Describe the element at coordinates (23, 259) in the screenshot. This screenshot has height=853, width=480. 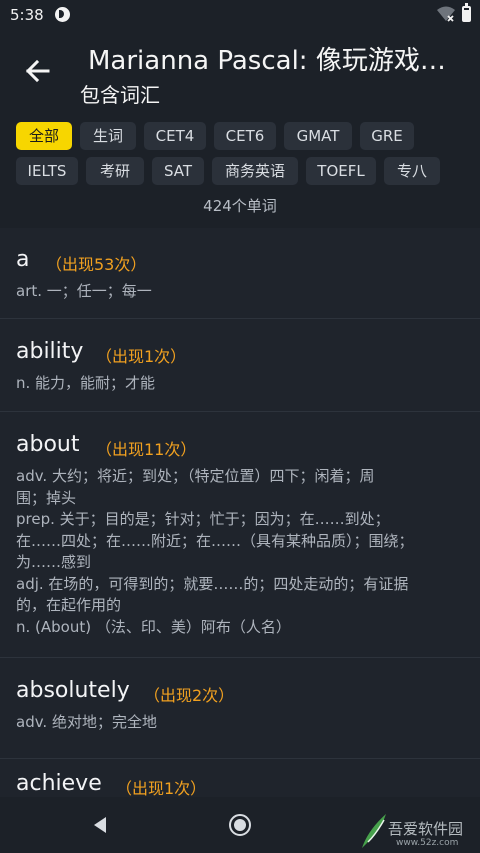
I see `entry-word: a` at that location.